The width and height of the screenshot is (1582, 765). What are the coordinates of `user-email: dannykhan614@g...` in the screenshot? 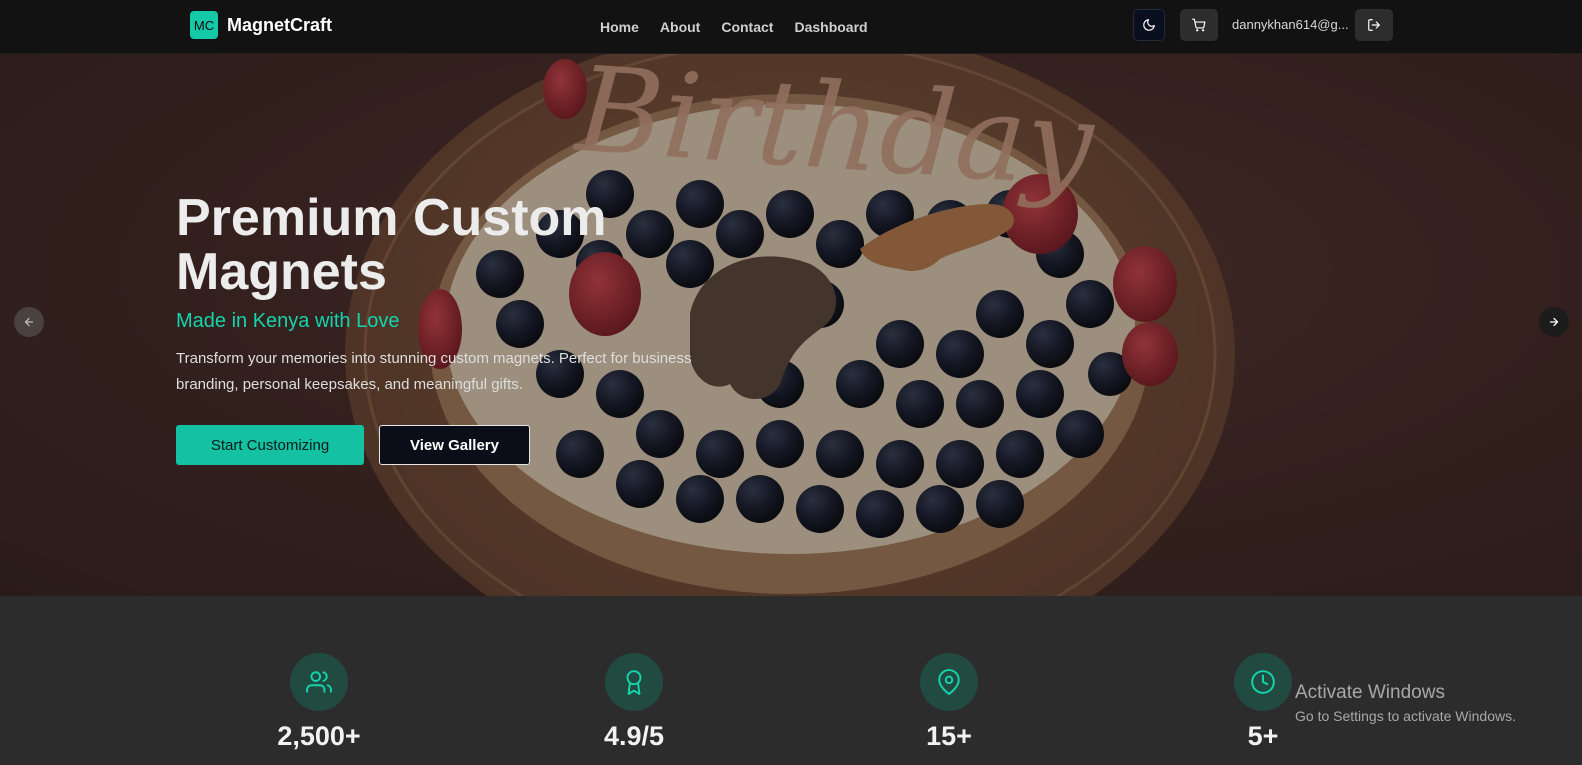 It's located at (1290, 24).